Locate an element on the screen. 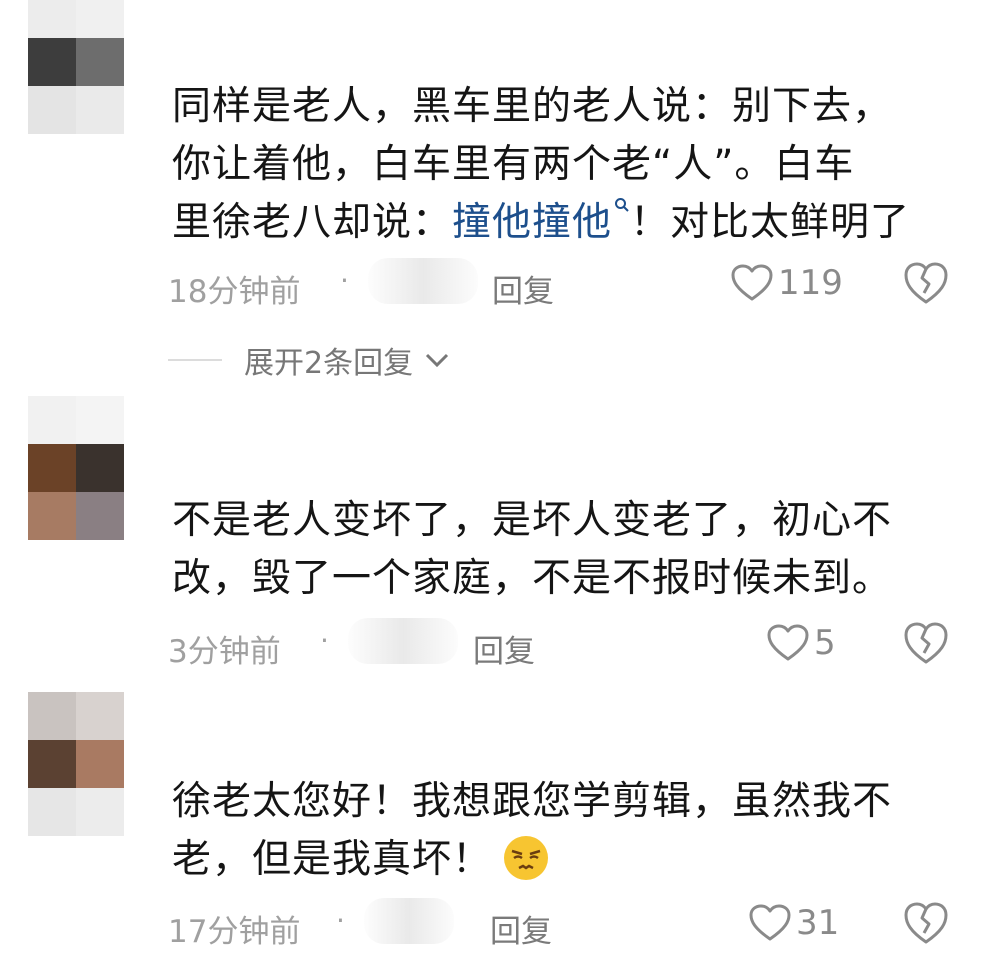 The image size is (1000, 963). chevron-down-icon is located at coordinates (437, 360).